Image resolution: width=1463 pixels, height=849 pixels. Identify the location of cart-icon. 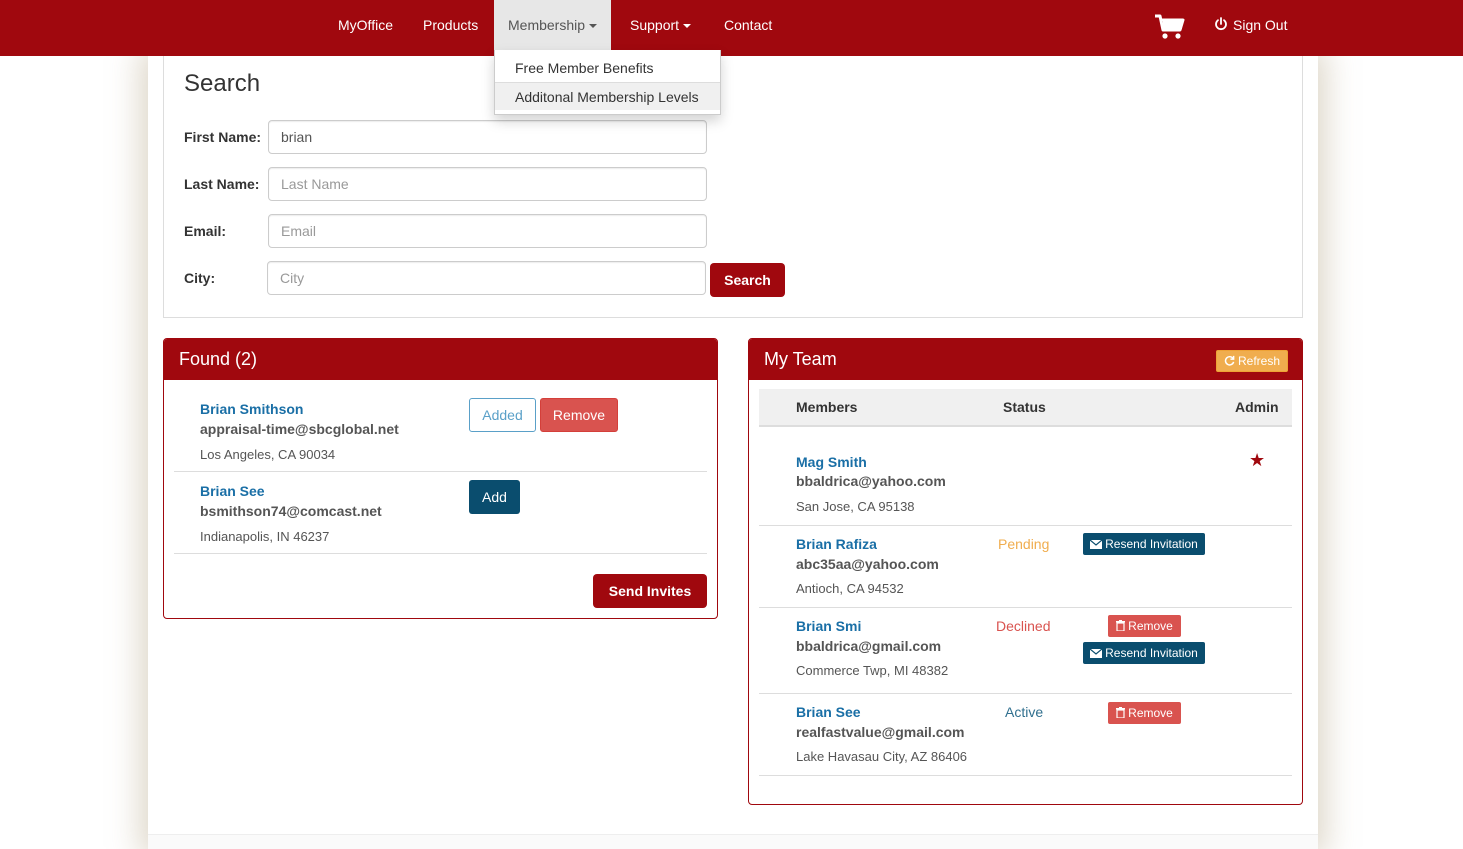
(1170, 27).